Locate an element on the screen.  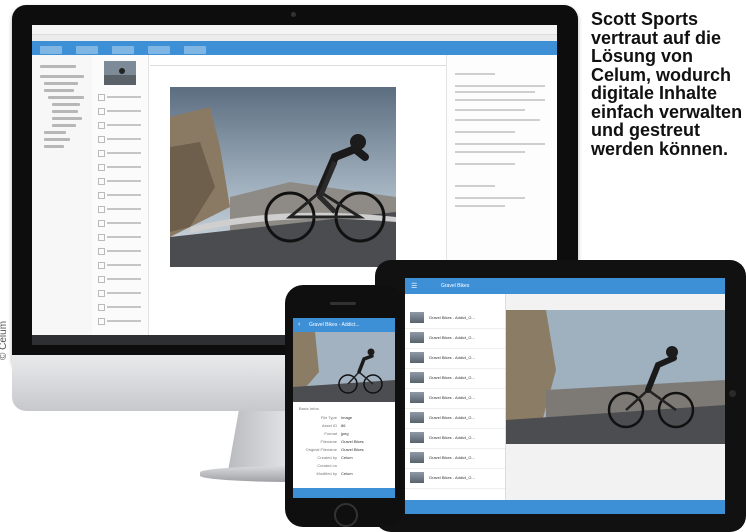
field-row: Filename Gravel Bikes is located at coordinates (342, 441).